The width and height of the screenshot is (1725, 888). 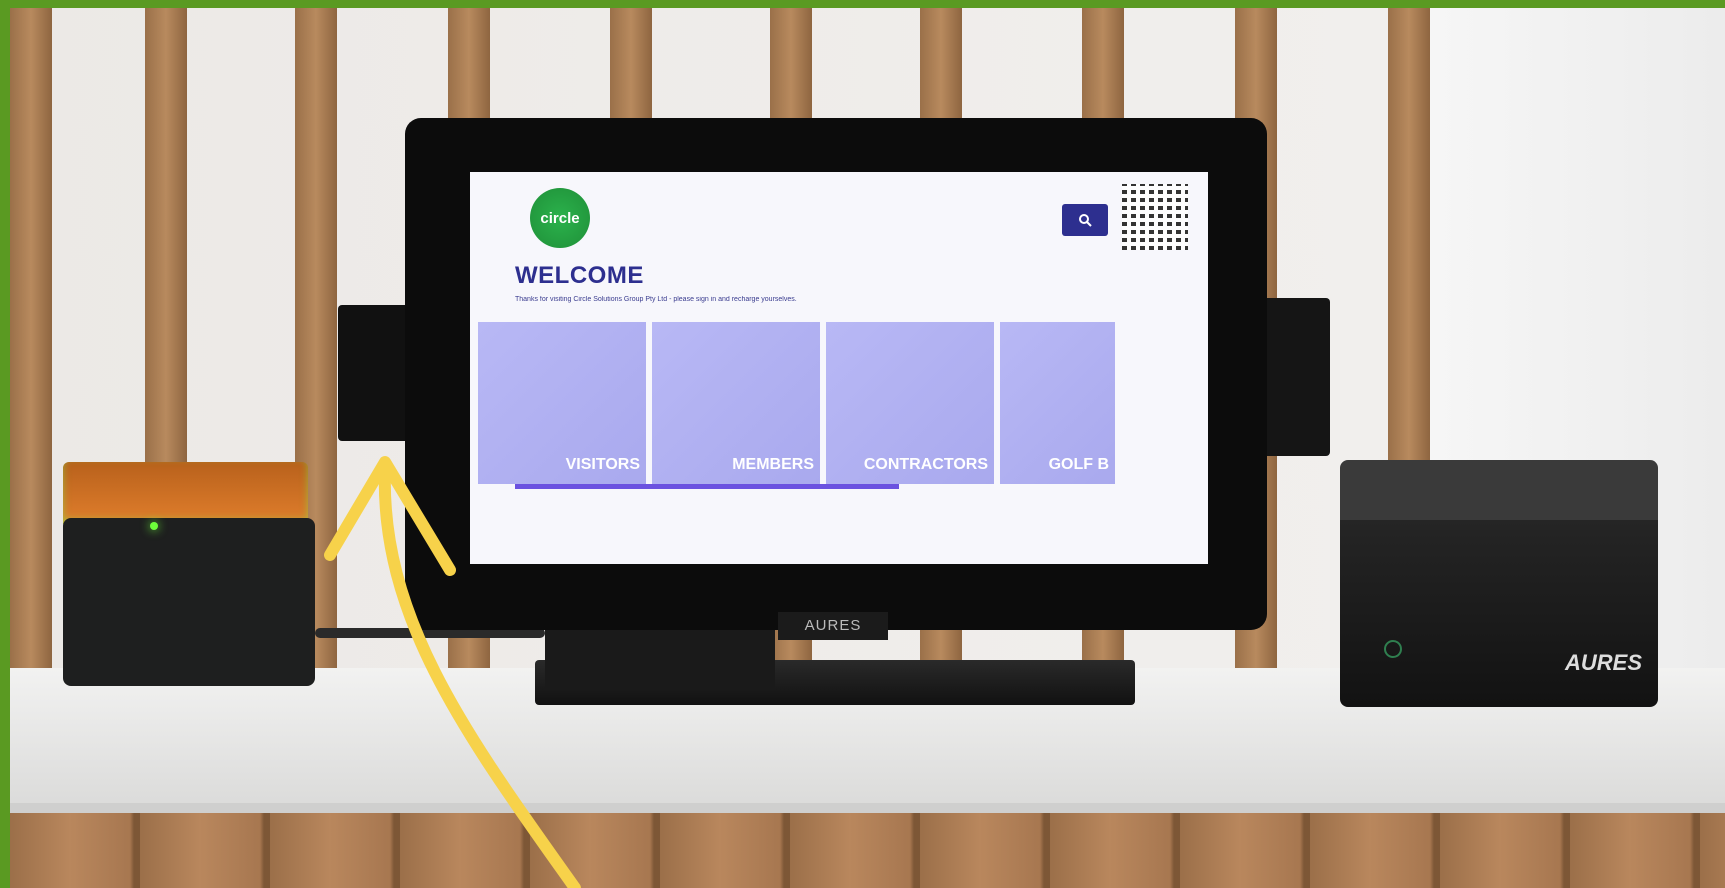 What do you see at coordinates (479, 676) in the screenshot?
I see `arrow-icon` at bounding box center [479, 676].